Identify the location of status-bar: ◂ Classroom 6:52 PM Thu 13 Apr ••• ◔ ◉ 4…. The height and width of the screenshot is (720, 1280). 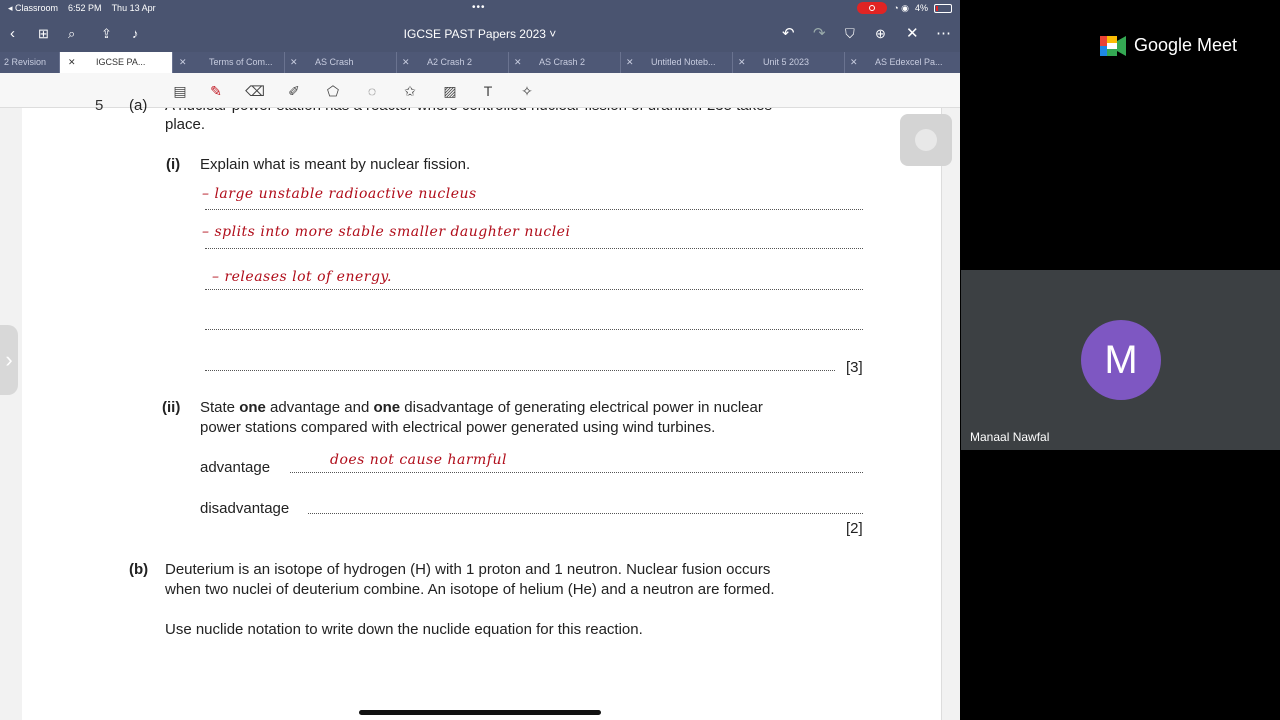
(480, 8).